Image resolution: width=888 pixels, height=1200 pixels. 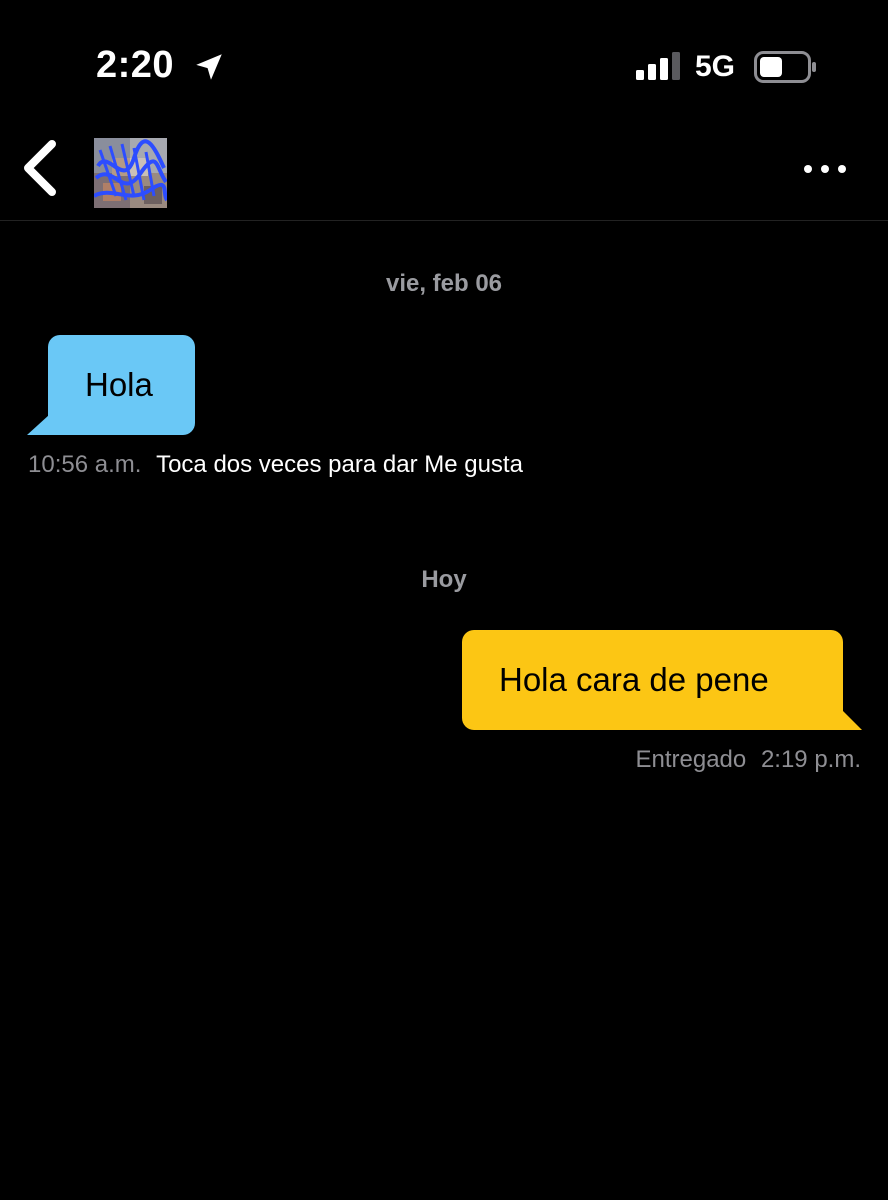 I want to click on message-time: 10:56 a.m., so click(x=85, y=464).